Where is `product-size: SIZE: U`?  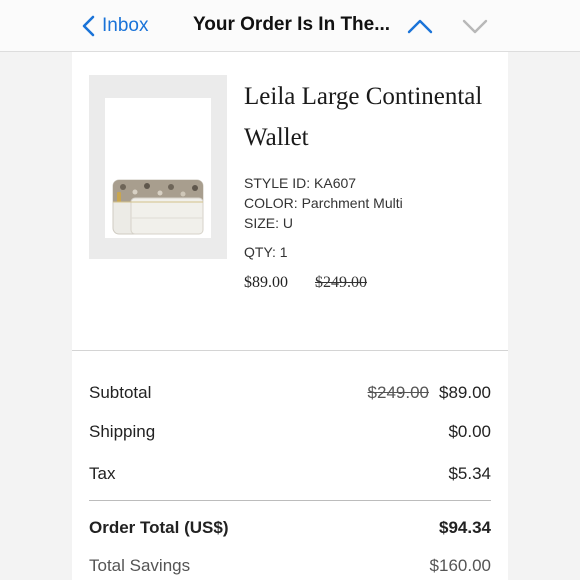 product-size: SIZE: U is located at coordinates (269, 223).